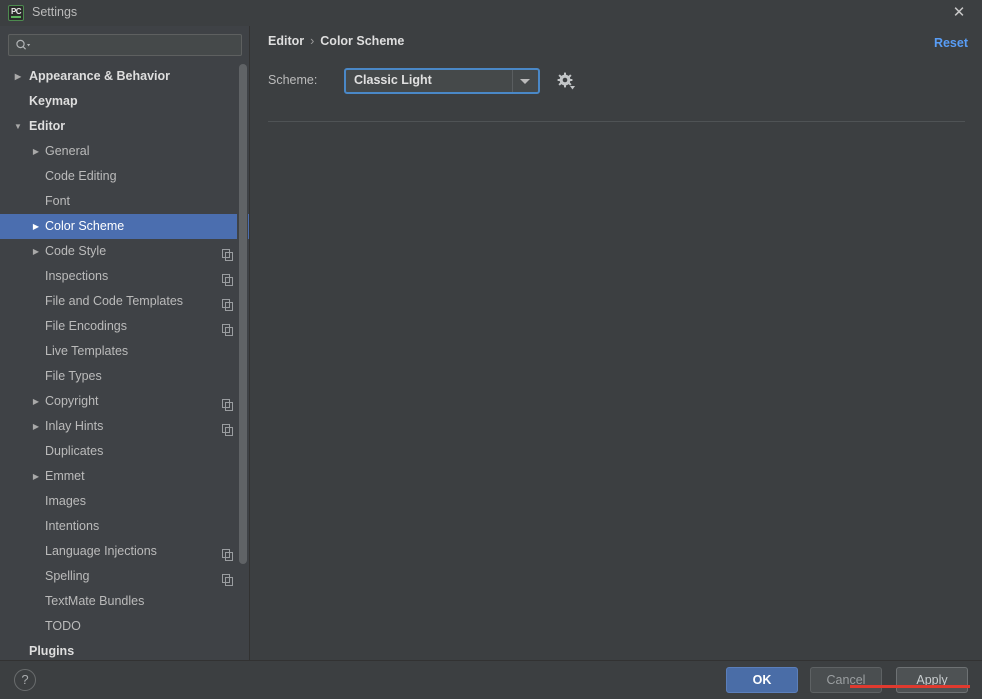  What do you see at coordinates (47, 126) in the screenshot?
I see `sidebar-item-label: Editor` at bounding box center [47, 126].